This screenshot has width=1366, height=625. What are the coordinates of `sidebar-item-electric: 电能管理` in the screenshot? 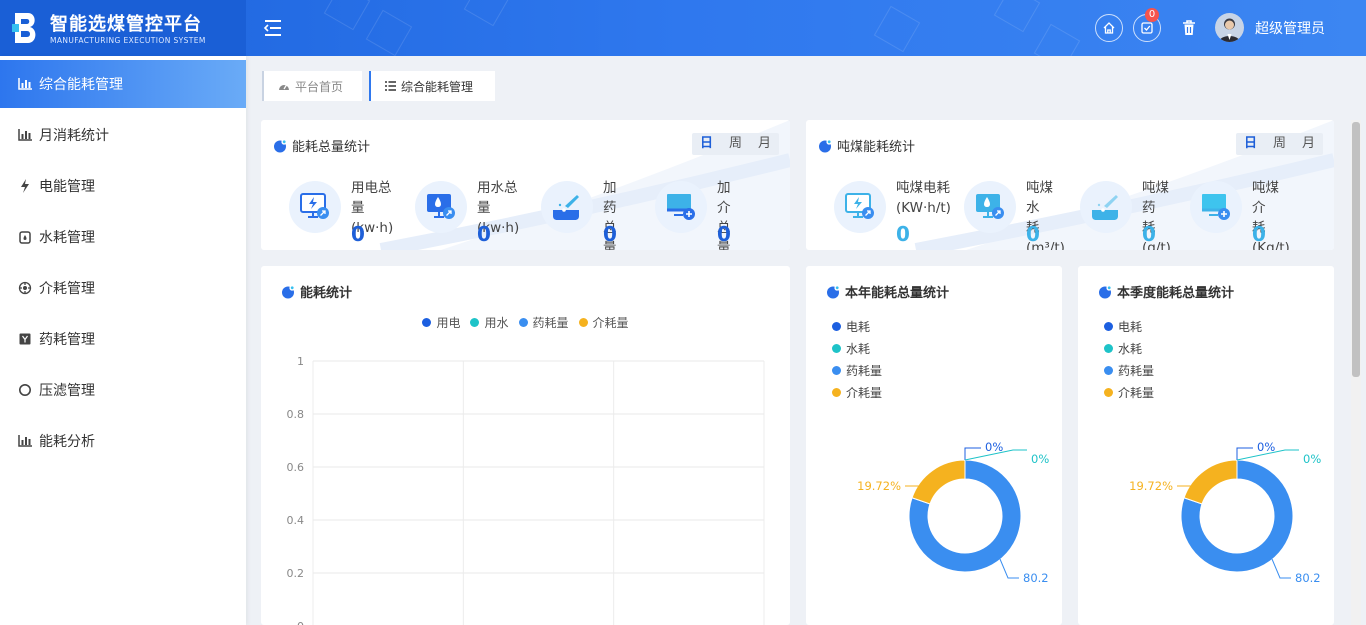 It's located at (123, 186).